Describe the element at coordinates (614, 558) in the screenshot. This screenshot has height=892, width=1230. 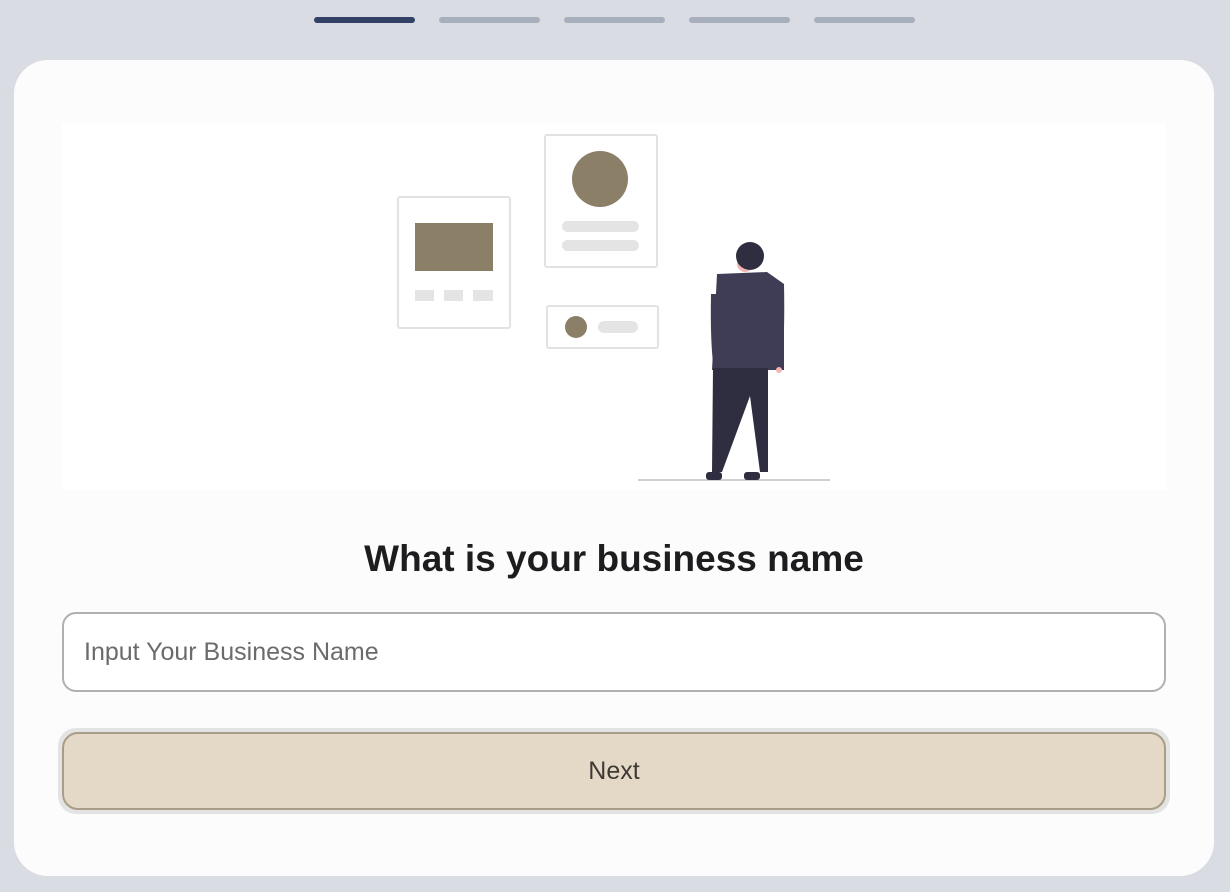
I see `question-title: What is your business name` at that location.